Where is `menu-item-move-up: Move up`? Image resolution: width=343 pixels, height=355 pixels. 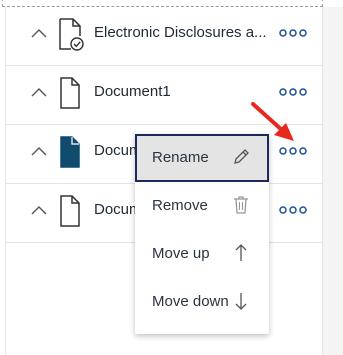
menu-item-move-up: Move up is located at coordinates (202, 254).